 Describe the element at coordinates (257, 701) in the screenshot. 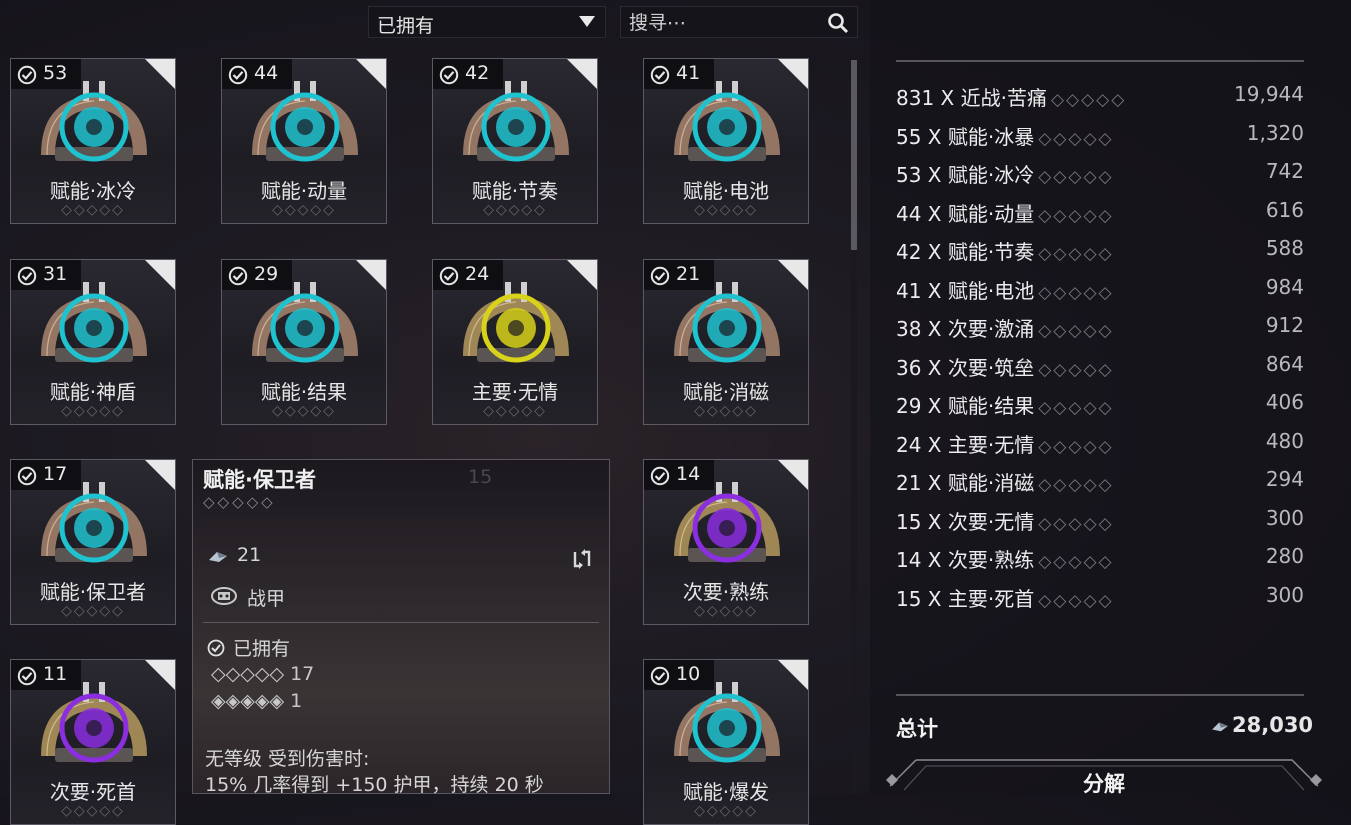

I see `tooltip-maxed-count: ◈◈◈◈◈ 1` at that location.